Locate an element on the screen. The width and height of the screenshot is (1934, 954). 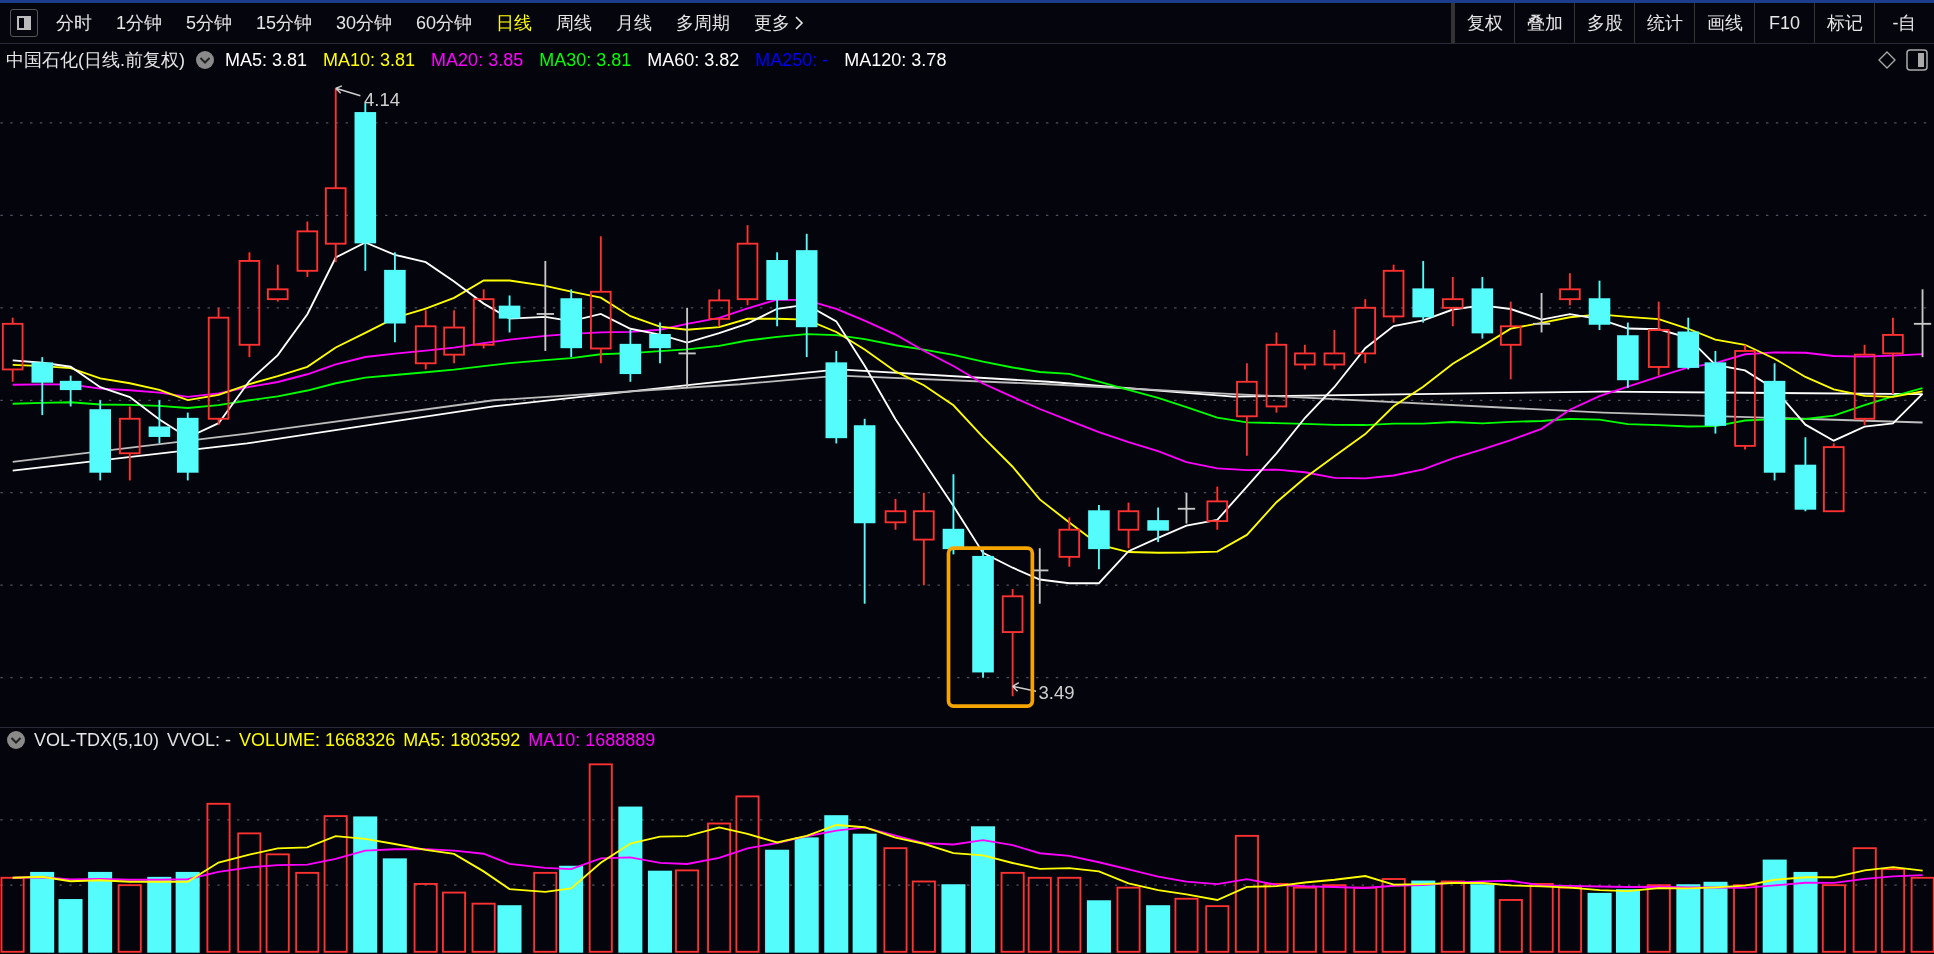
period-tab: 5分钟 is located at coordinates (209, 23).